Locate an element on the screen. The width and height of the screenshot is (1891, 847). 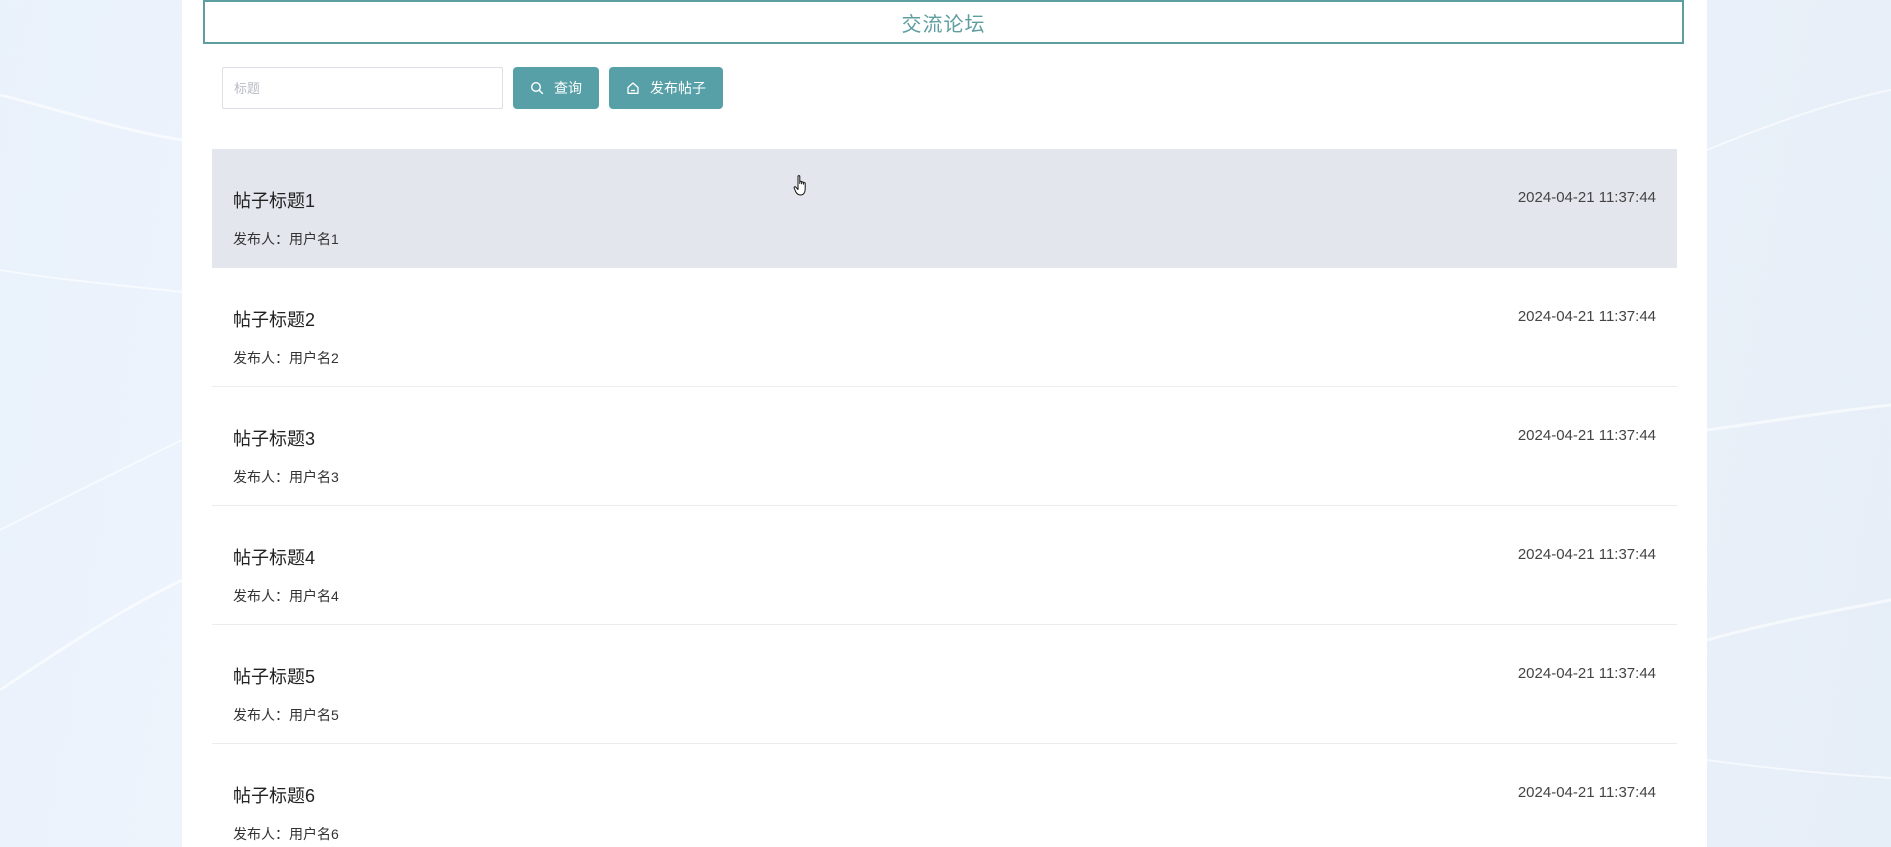
page-title: 交流论坛 is located at coordinates (943, 24).